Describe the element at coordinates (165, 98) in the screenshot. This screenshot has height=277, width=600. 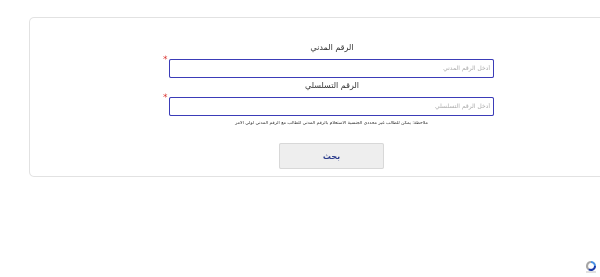
I see `required-mark-serial: *` at that location.